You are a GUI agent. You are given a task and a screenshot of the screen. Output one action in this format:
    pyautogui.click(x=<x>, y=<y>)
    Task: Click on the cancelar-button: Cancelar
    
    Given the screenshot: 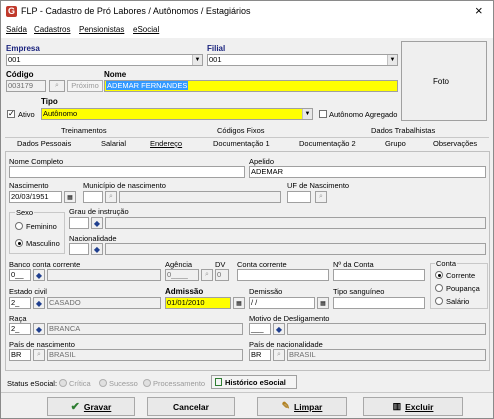 What is the action you would take?
    pyautogui.click(x=191, y=406)
    